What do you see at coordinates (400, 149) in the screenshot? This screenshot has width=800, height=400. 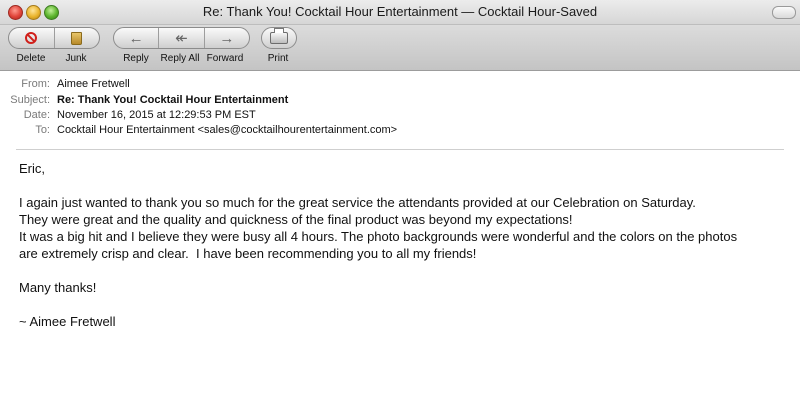 I see `header-divider` at bounding box center [400, 149].